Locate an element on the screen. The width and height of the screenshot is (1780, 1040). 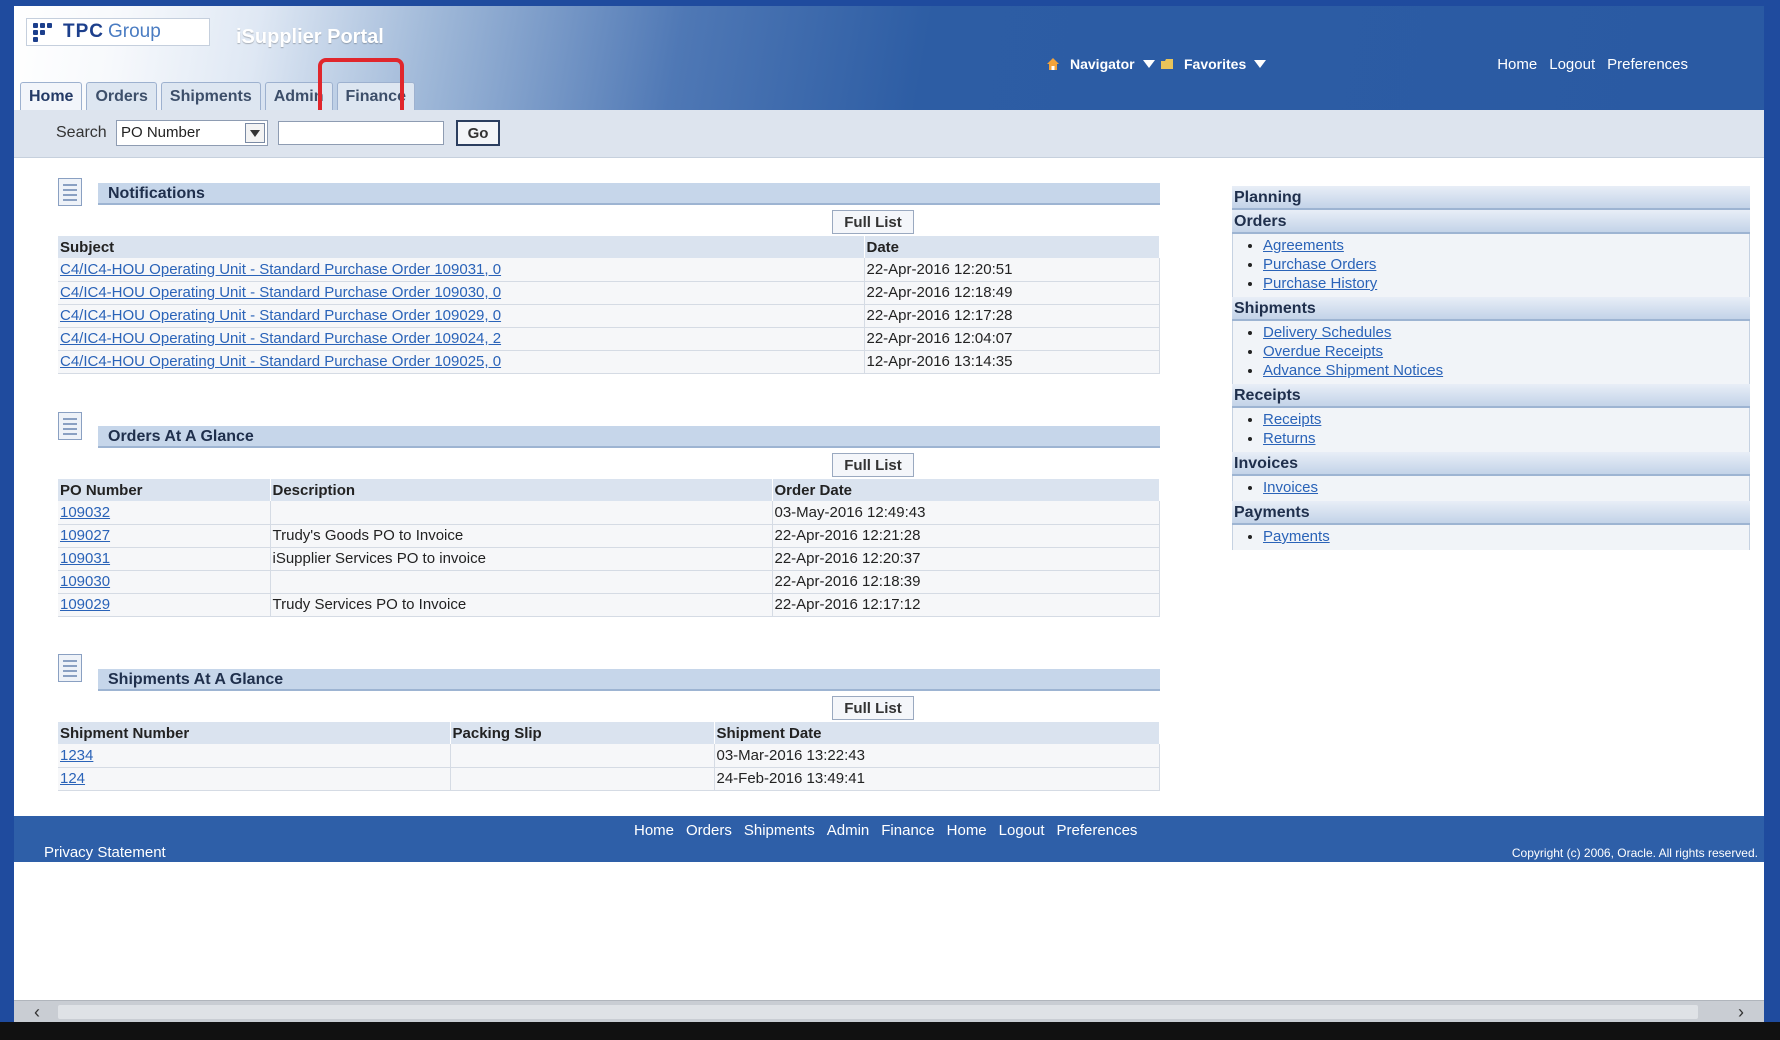
purchase-orders-link: Purchase Orders is located at coordinates (1319, 264).